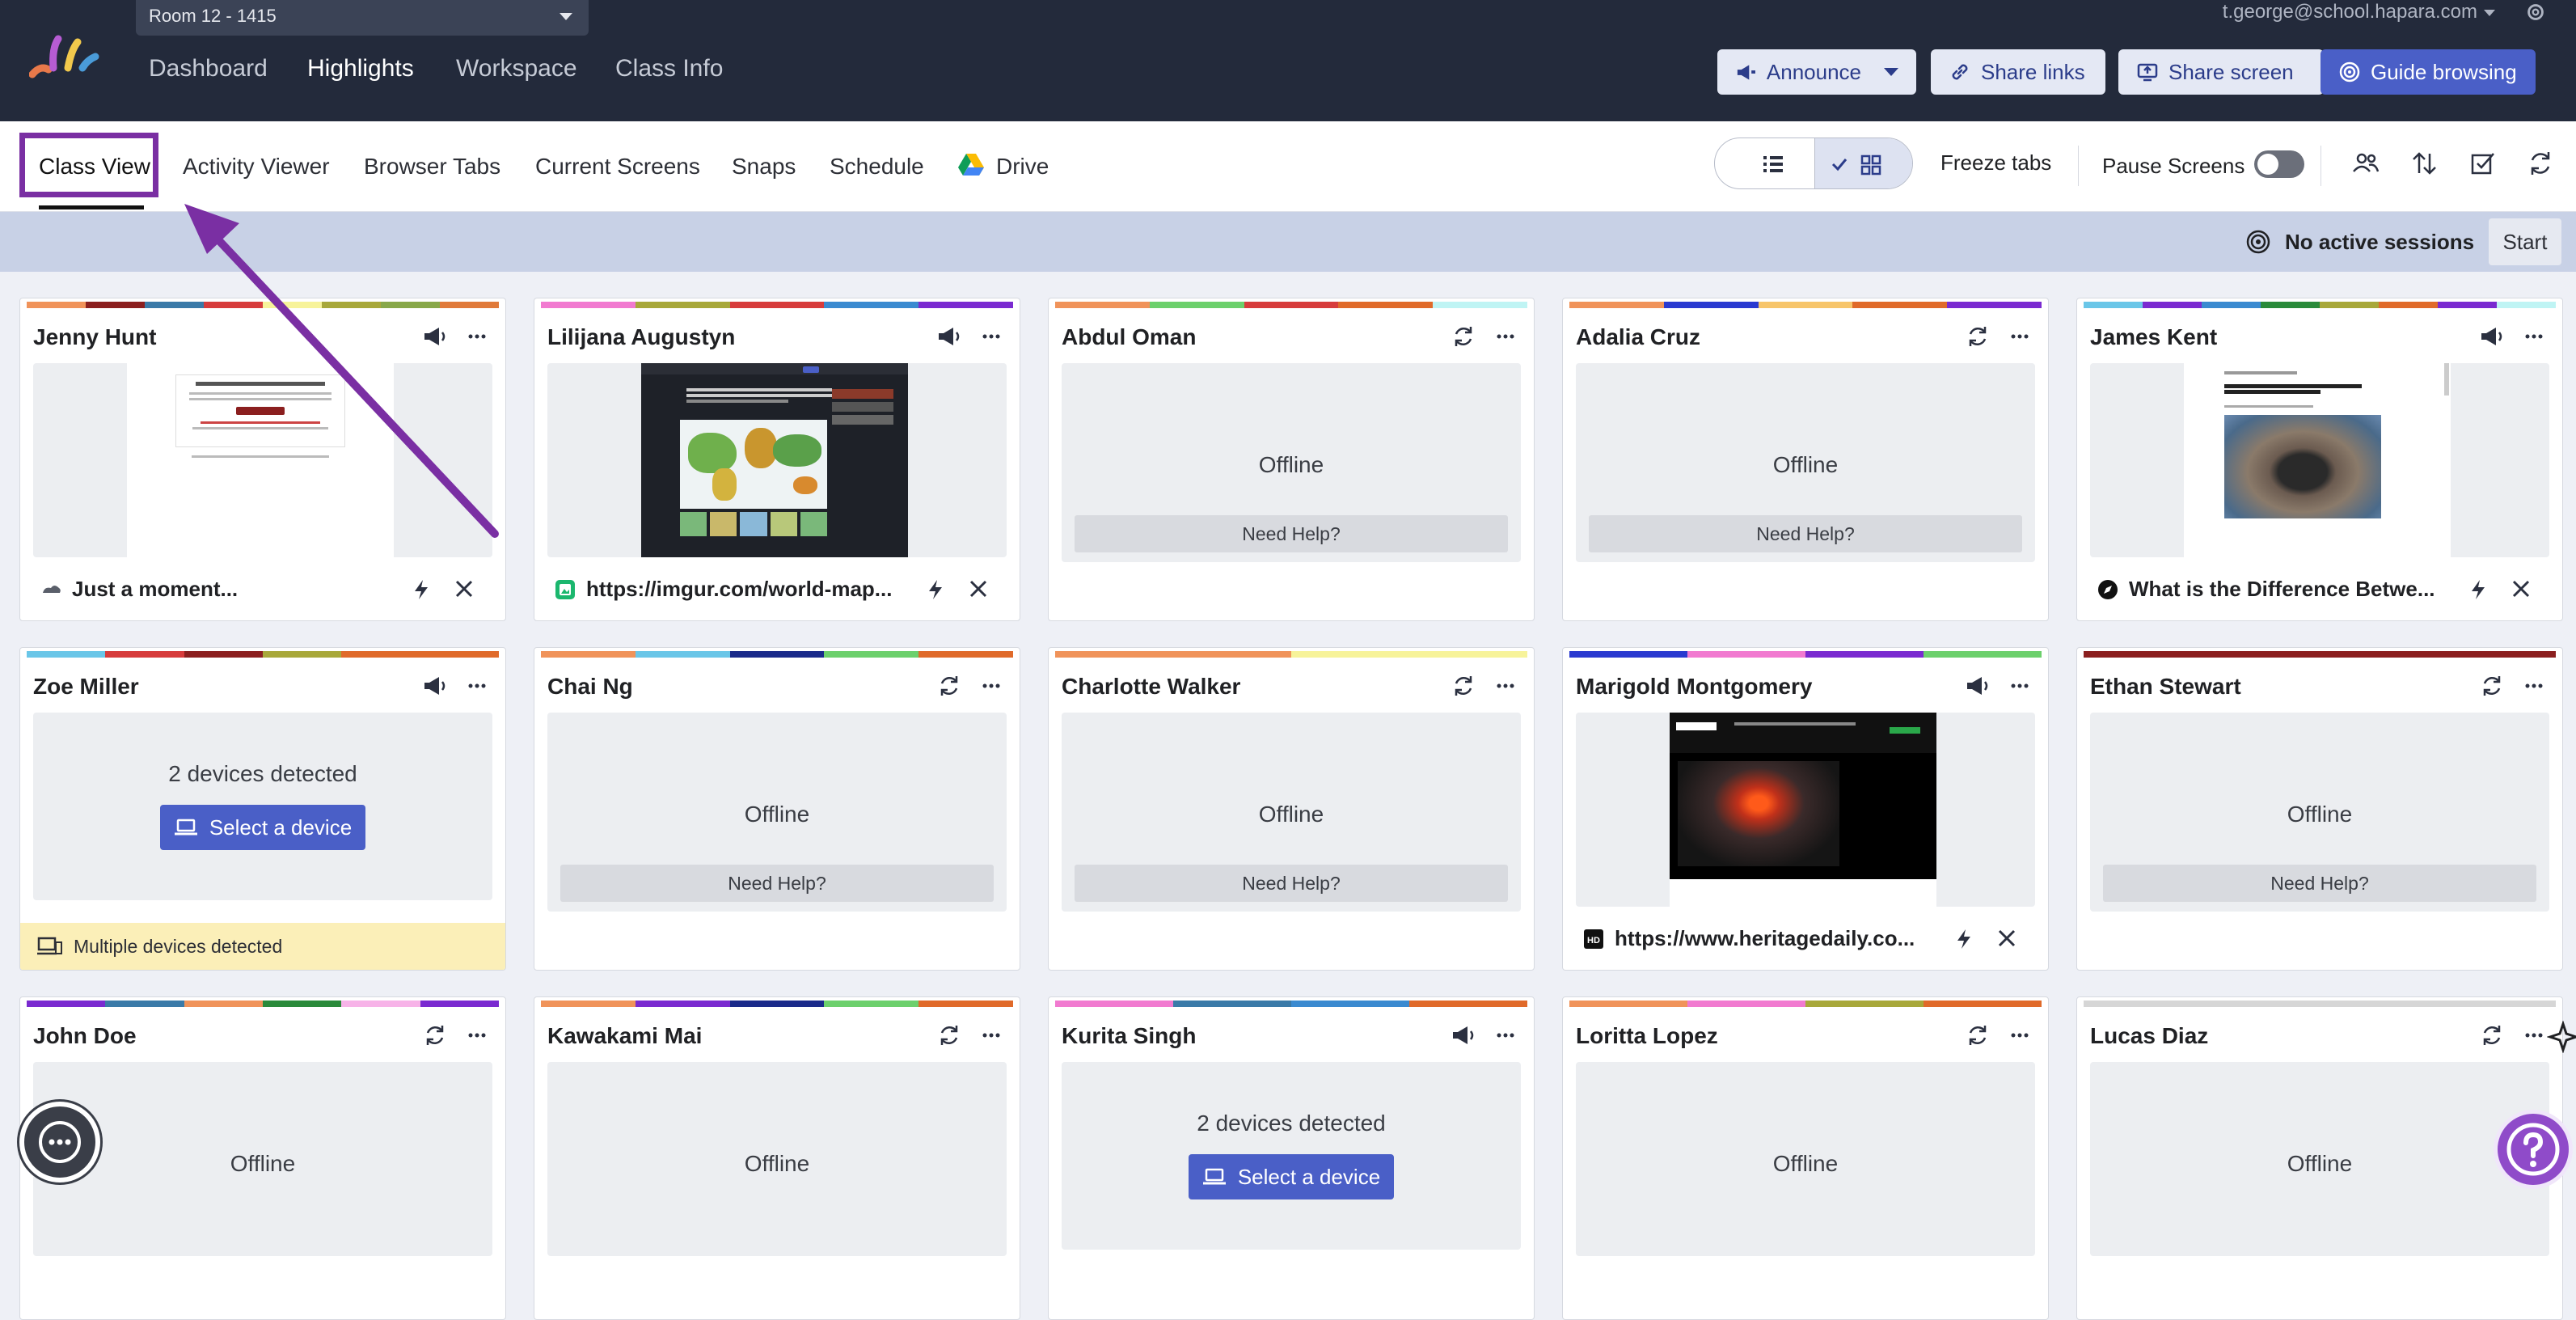 This screenshot has width=2576, height=1320. Describe the element at coordinates (2221, 72) in the screenshot. I see `share-screen-button: Share screen` at that location.